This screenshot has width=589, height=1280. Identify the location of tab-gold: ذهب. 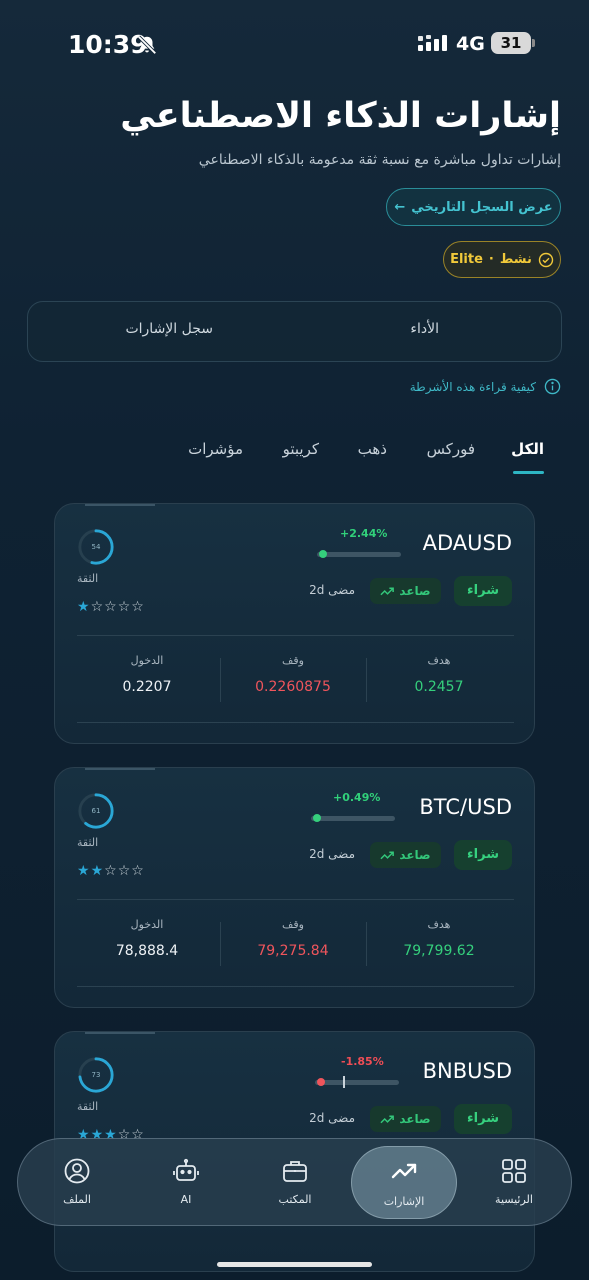
(372, 449).